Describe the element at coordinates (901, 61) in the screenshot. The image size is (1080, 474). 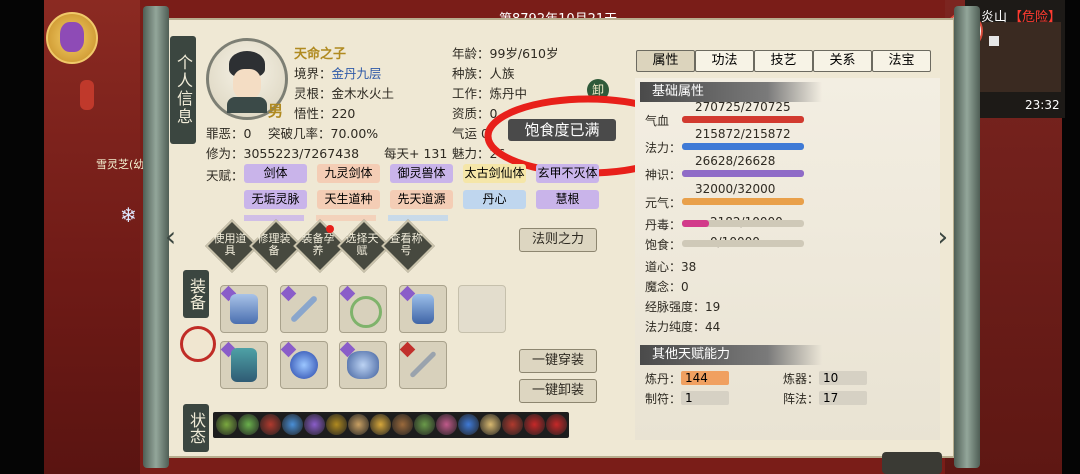
I see `tab-4: 法宝` at that location.